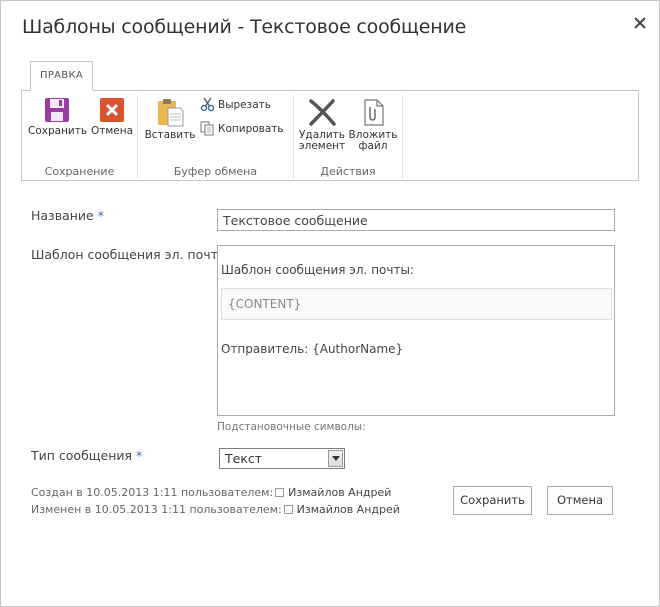 The width and height of the screenshot is (660, 607). Describe the element at coordinates (416, 304) in the screenshot. I see `template-content-placeholder: {CONTENT}` at that location.